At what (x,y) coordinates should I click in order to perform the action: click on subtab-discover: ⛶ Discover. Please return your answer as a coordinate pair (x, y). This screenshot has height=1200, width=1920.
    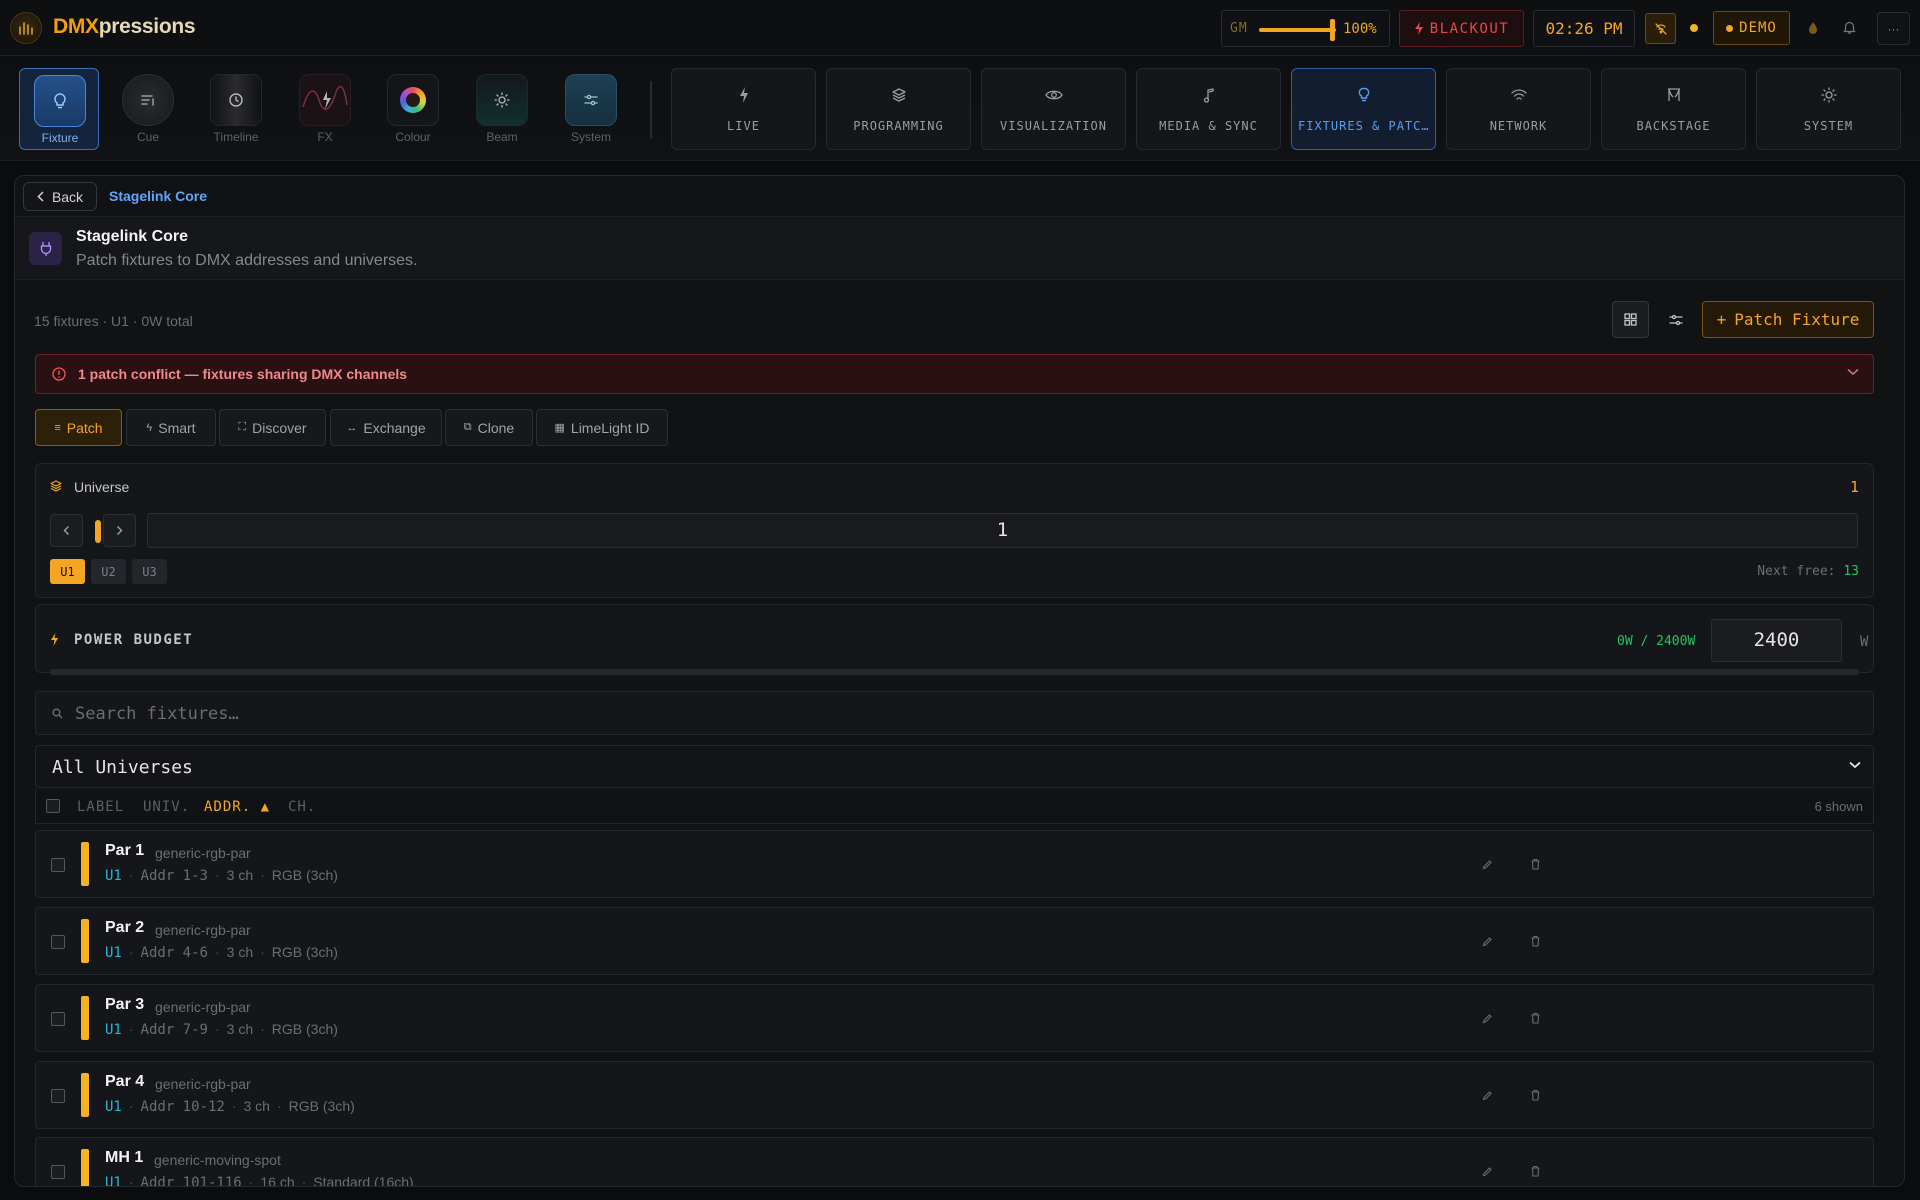
    Looking at the image, I should click on (272, 427).